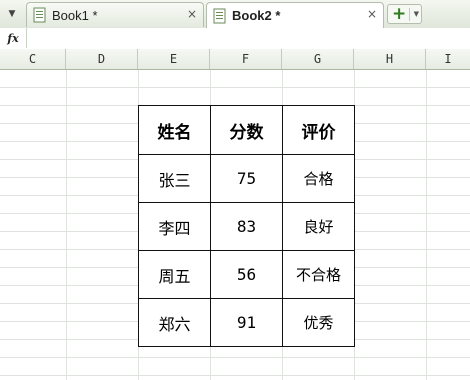 The height and width of the screenshot is (380, 470). Describe the element at coordinates (318, 274) in the screenshot. I see `cell-rating: 不合格` at that location.